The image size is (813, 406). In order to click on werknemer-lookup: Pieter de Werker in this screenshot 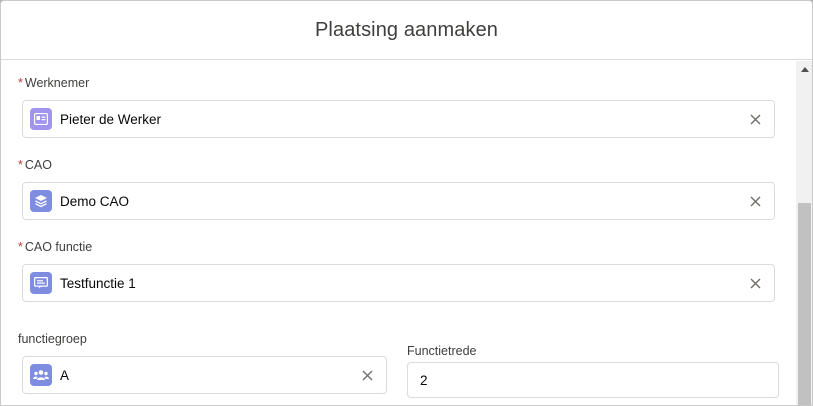, I will do `click(398, 119)`.